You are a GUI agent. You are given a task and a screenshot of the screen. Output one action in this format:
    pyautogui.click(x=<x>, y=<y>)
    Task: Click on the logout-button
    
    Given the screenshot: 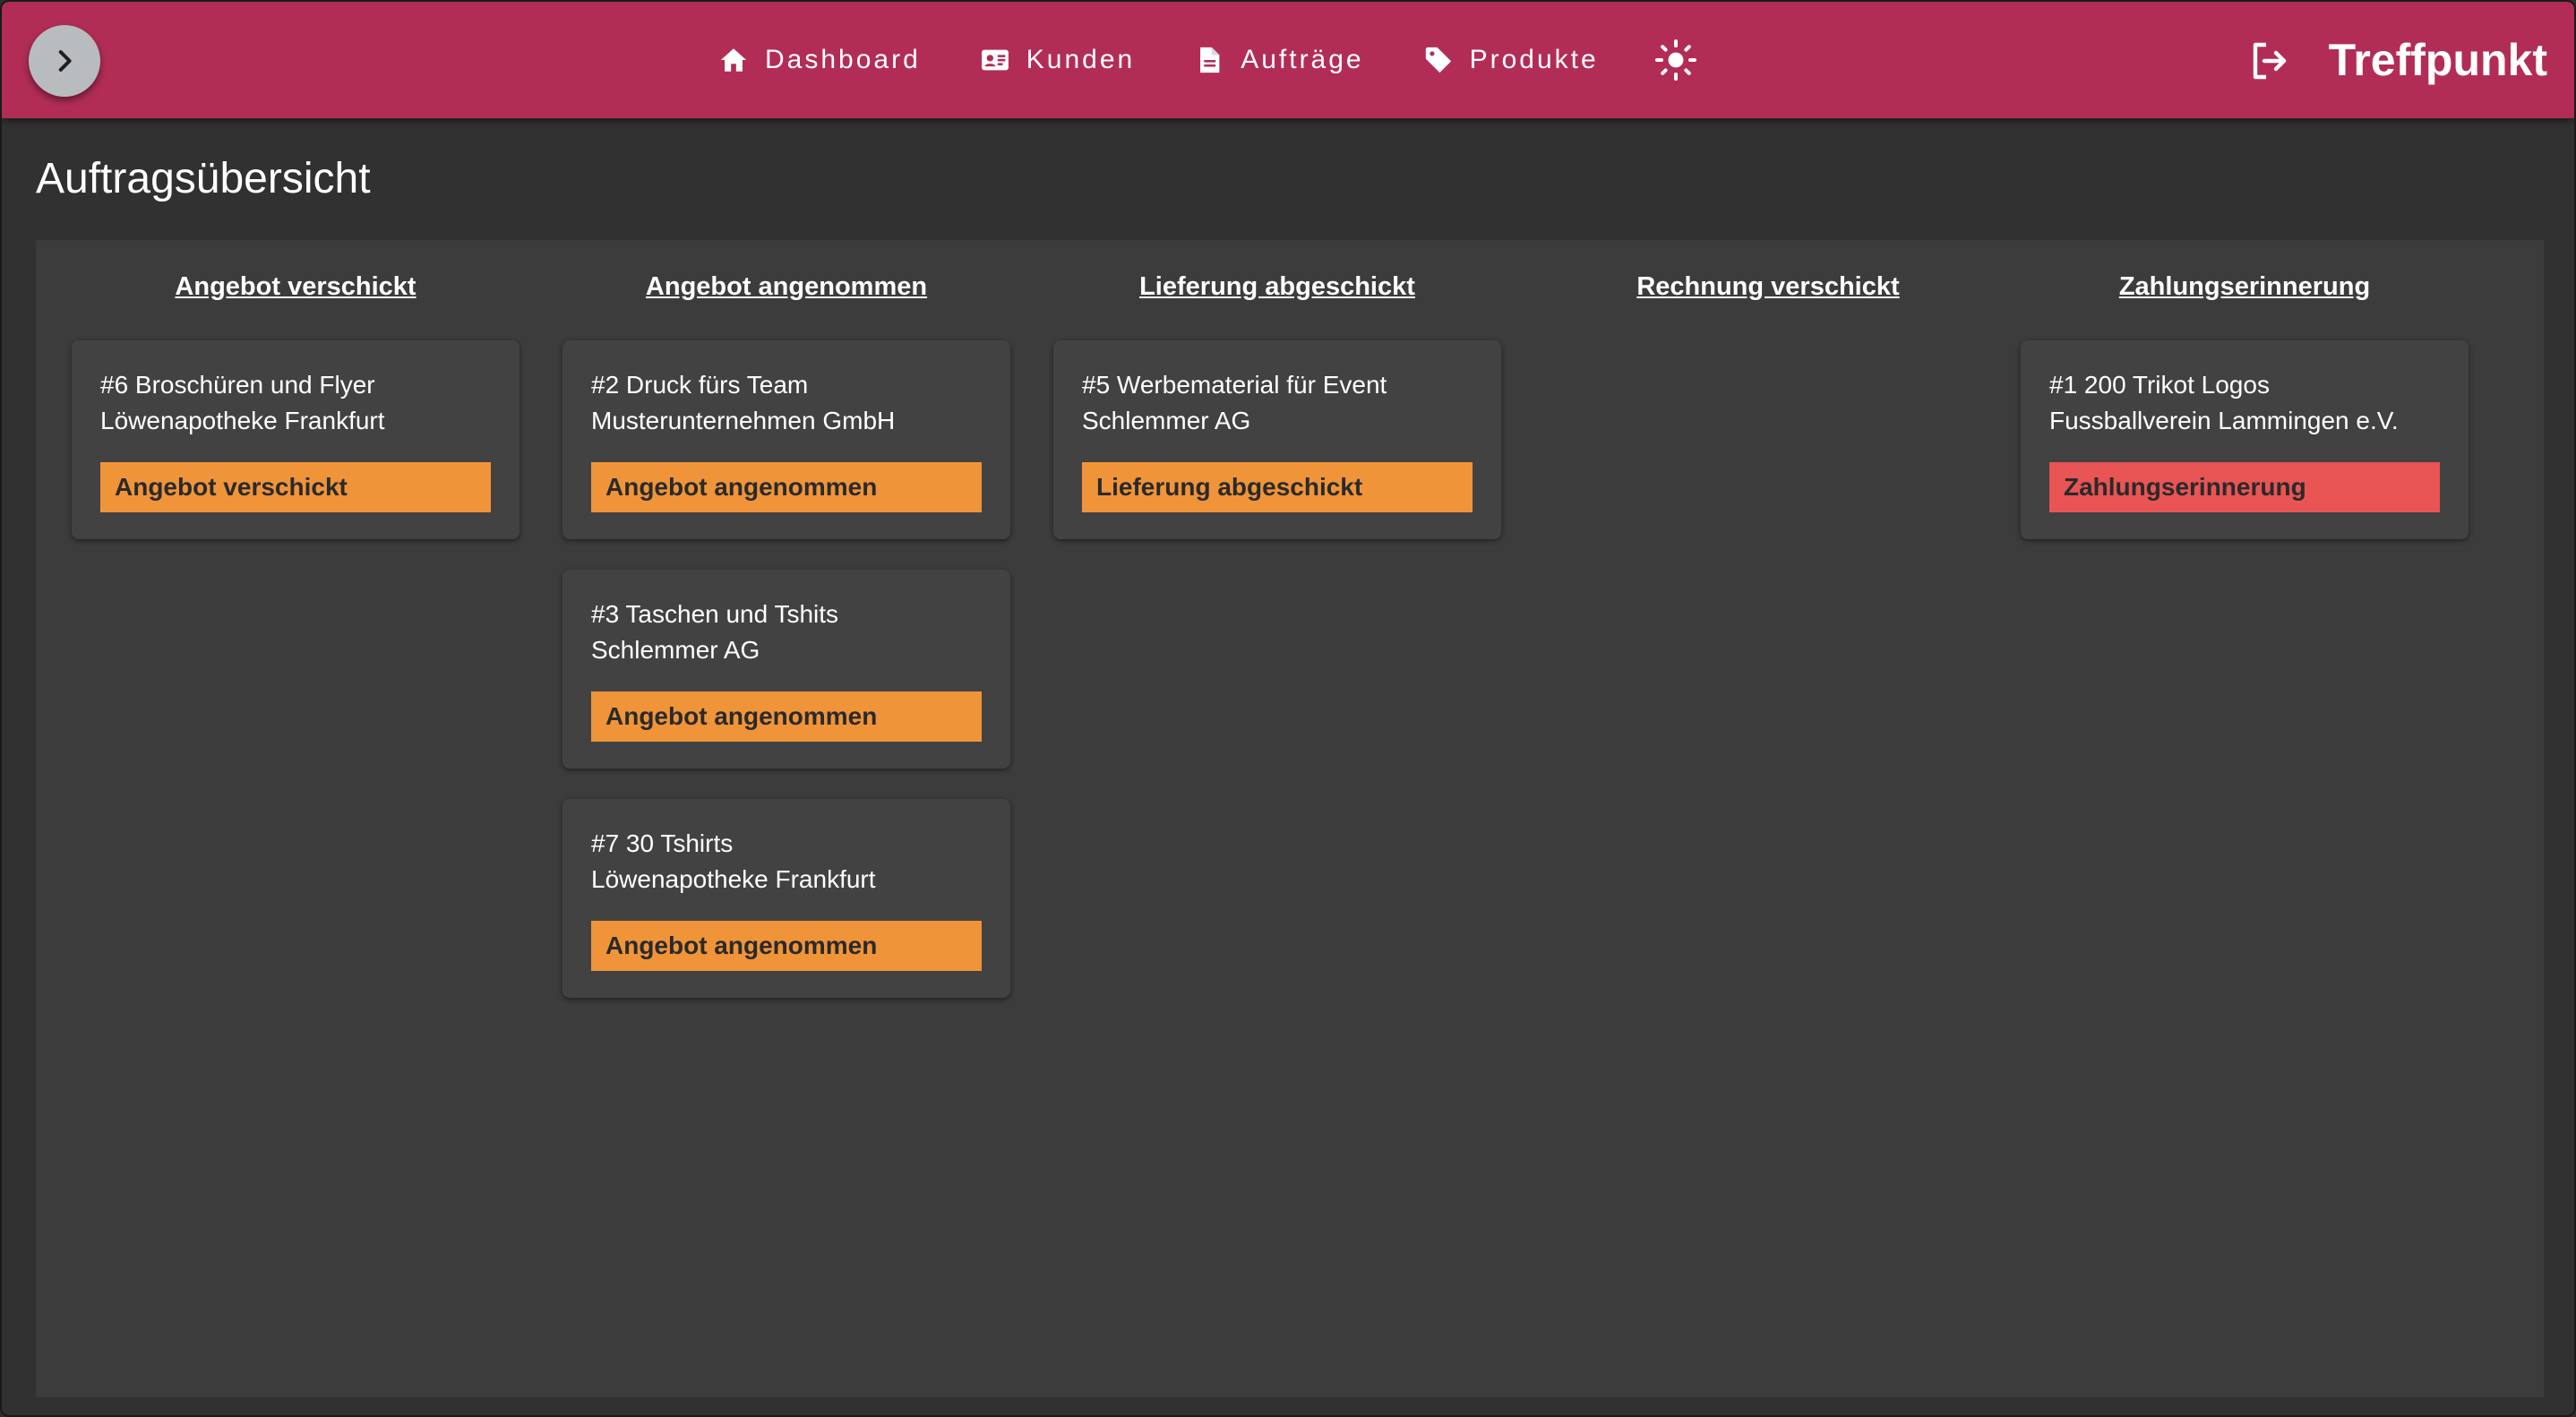 What is the action you would take?
    pyautogui.click(x=2269, y=60)
    